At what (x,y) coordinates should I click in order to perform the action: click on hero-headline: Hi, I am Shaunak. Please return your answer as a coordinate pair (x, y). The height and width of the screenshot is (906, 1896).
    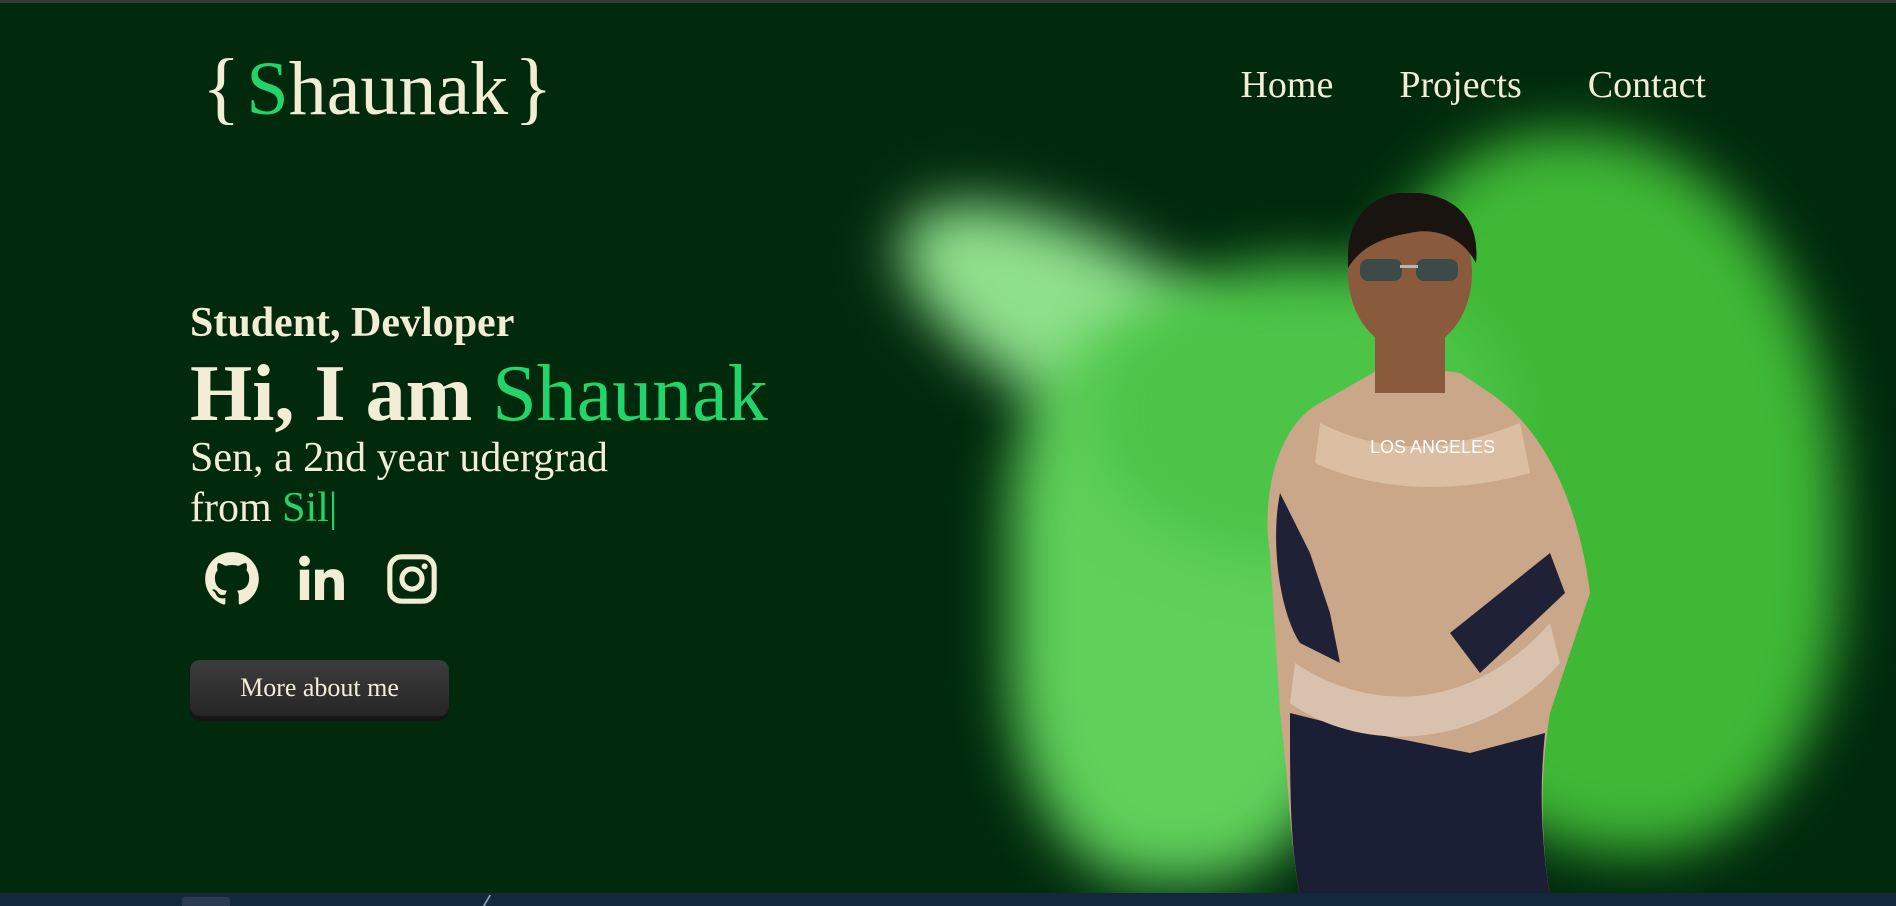
    Looking at the image, I should click on (479, 394).